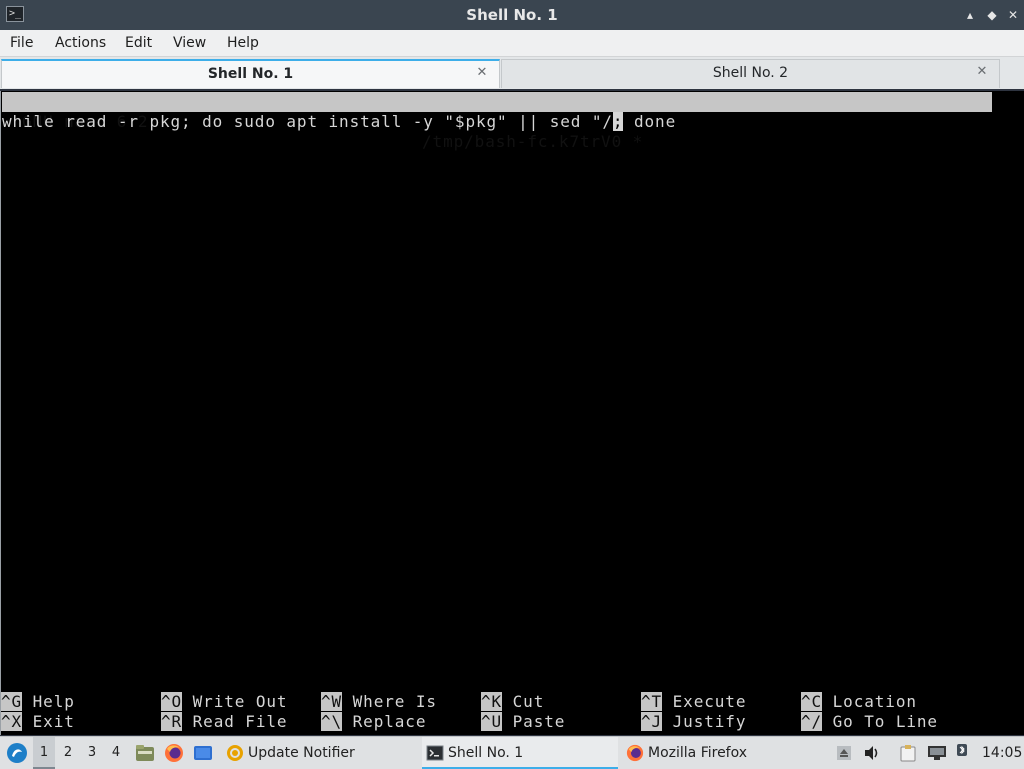 This screenshot has height=769, width=1024. Describe the element at coordinates (872, 753) in the screenshot. I see `volume-icon` at that location.